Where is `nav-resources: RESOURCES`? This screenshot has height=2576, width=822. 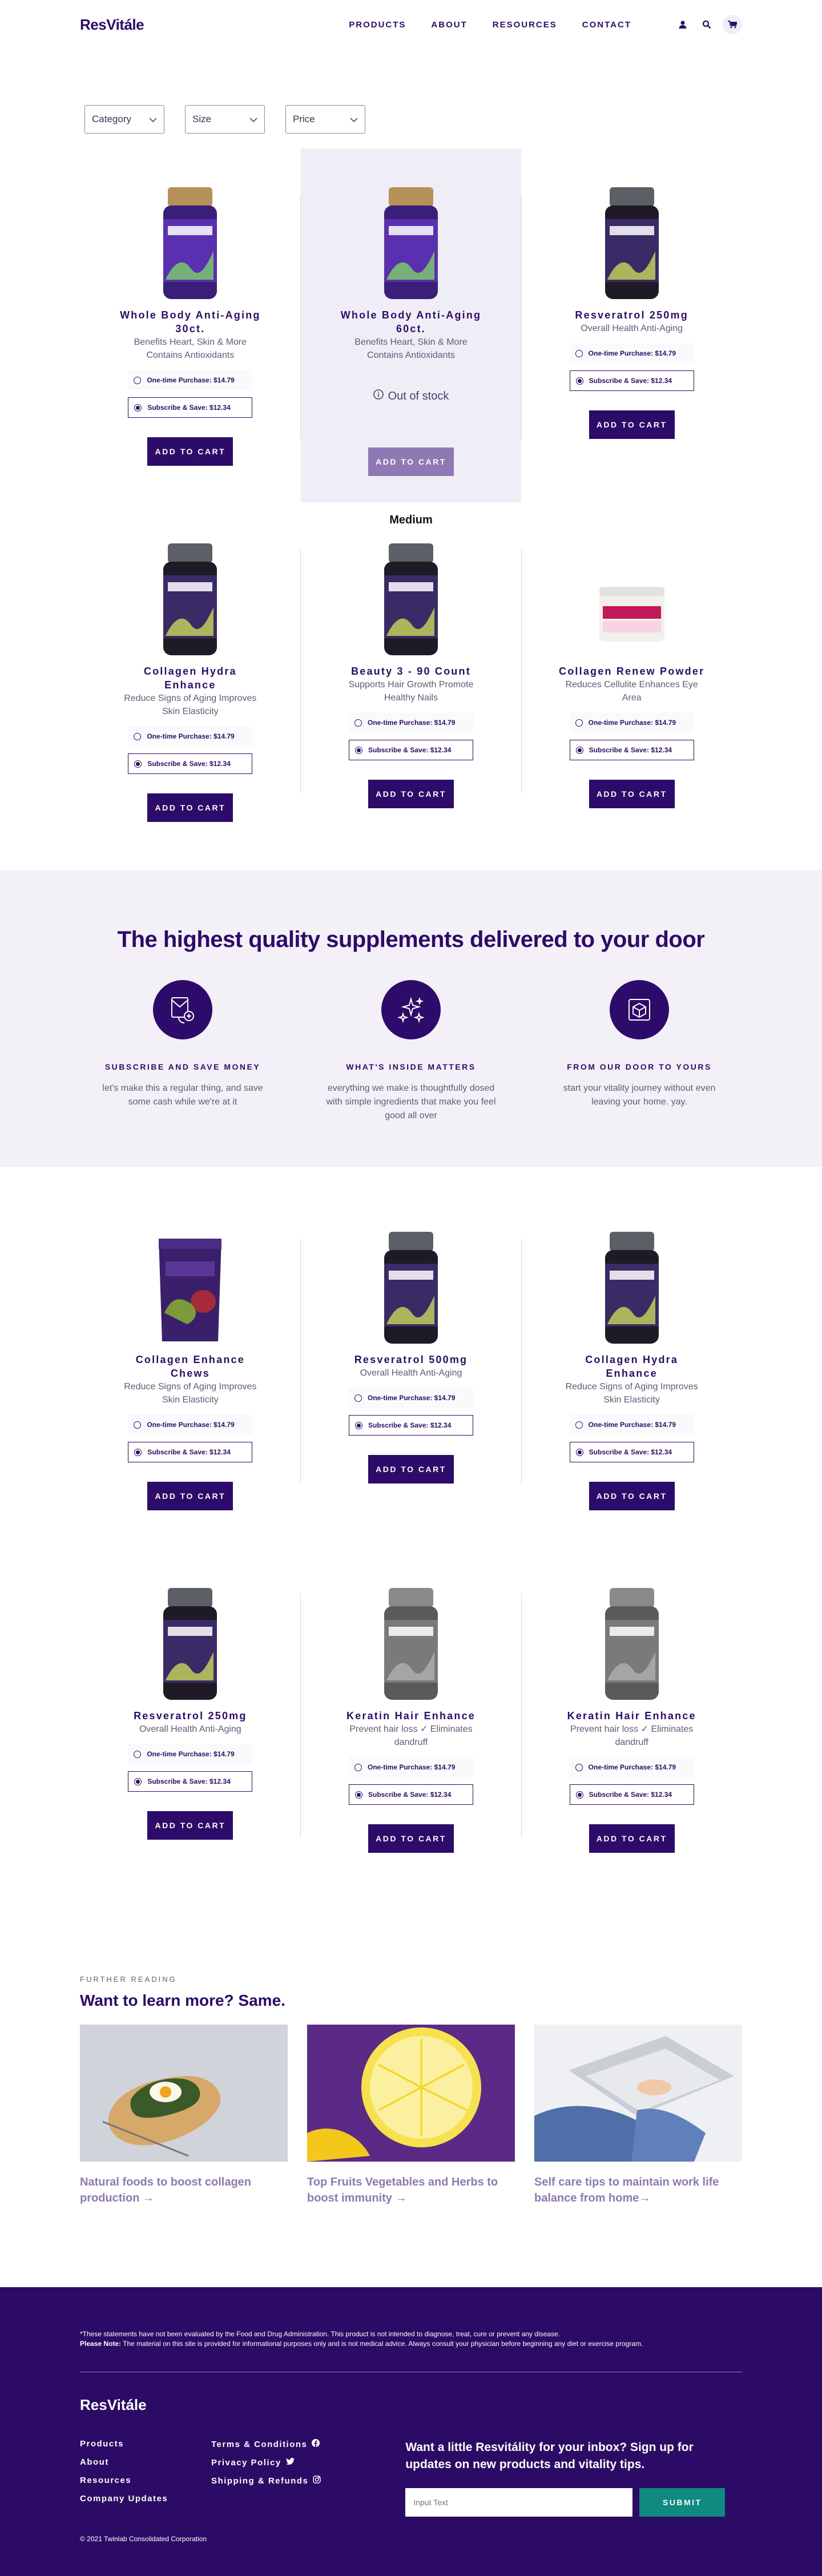 nav-resources: RESOURCES is located at coordinates (525, 25).